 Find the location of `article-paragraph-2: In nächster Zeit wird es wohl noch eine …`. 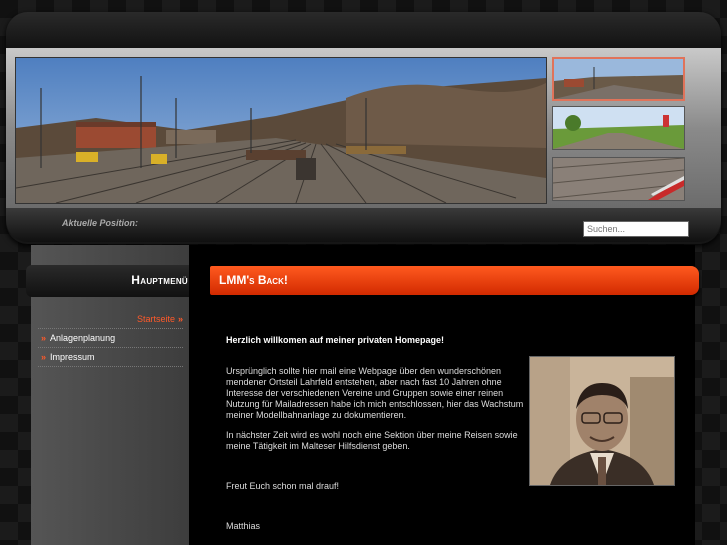

article-paragraph-2: In nächster Zeit wird es wohl noch eine … is located at coordinates (372, 440).